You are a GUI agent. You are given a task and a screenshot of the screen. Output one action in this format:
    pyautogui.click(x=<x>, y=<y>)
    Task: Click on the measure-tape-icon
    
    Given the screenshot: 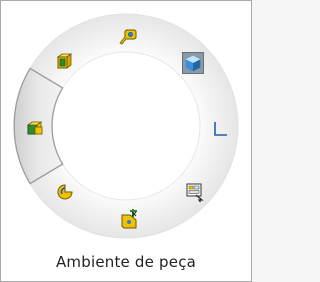 What is the action you would take?
    pyautogui.click(x=128, y=37)
    